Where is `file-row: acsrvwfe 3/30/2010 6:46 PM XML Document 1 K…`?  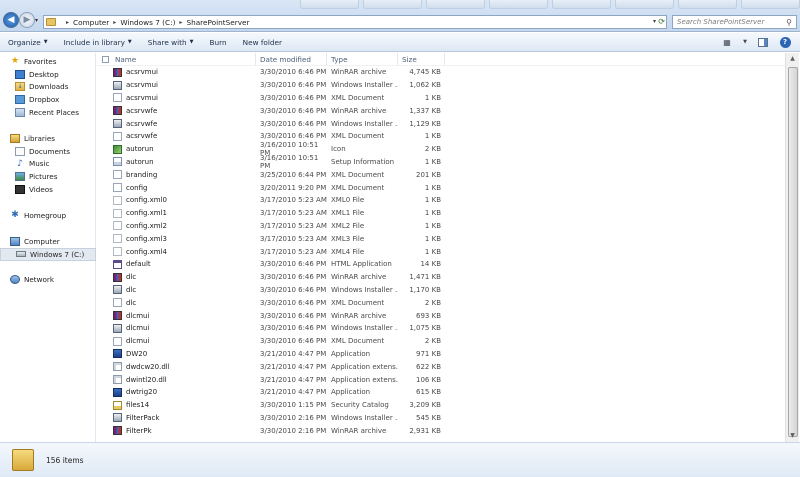
file-row: acsrvwfe 3/30/2010 6:46 PM XML Document 1 K… is located at coordinates (441, 136).